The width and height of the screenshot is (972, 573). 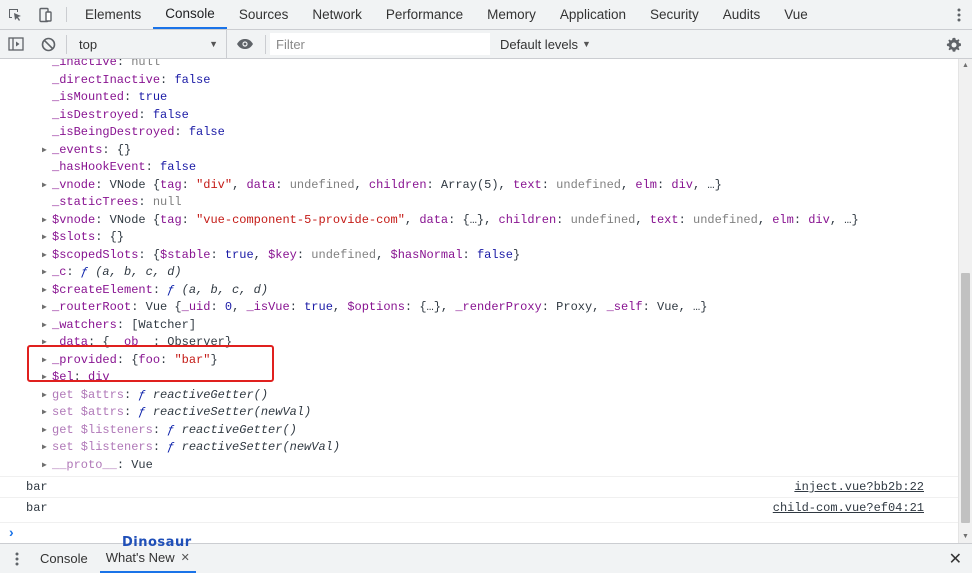 What do you see at coordinates (11, 532) in the screenshot?
I see `prompt-chevron-icon: ›` at bounding box center [11, 532].